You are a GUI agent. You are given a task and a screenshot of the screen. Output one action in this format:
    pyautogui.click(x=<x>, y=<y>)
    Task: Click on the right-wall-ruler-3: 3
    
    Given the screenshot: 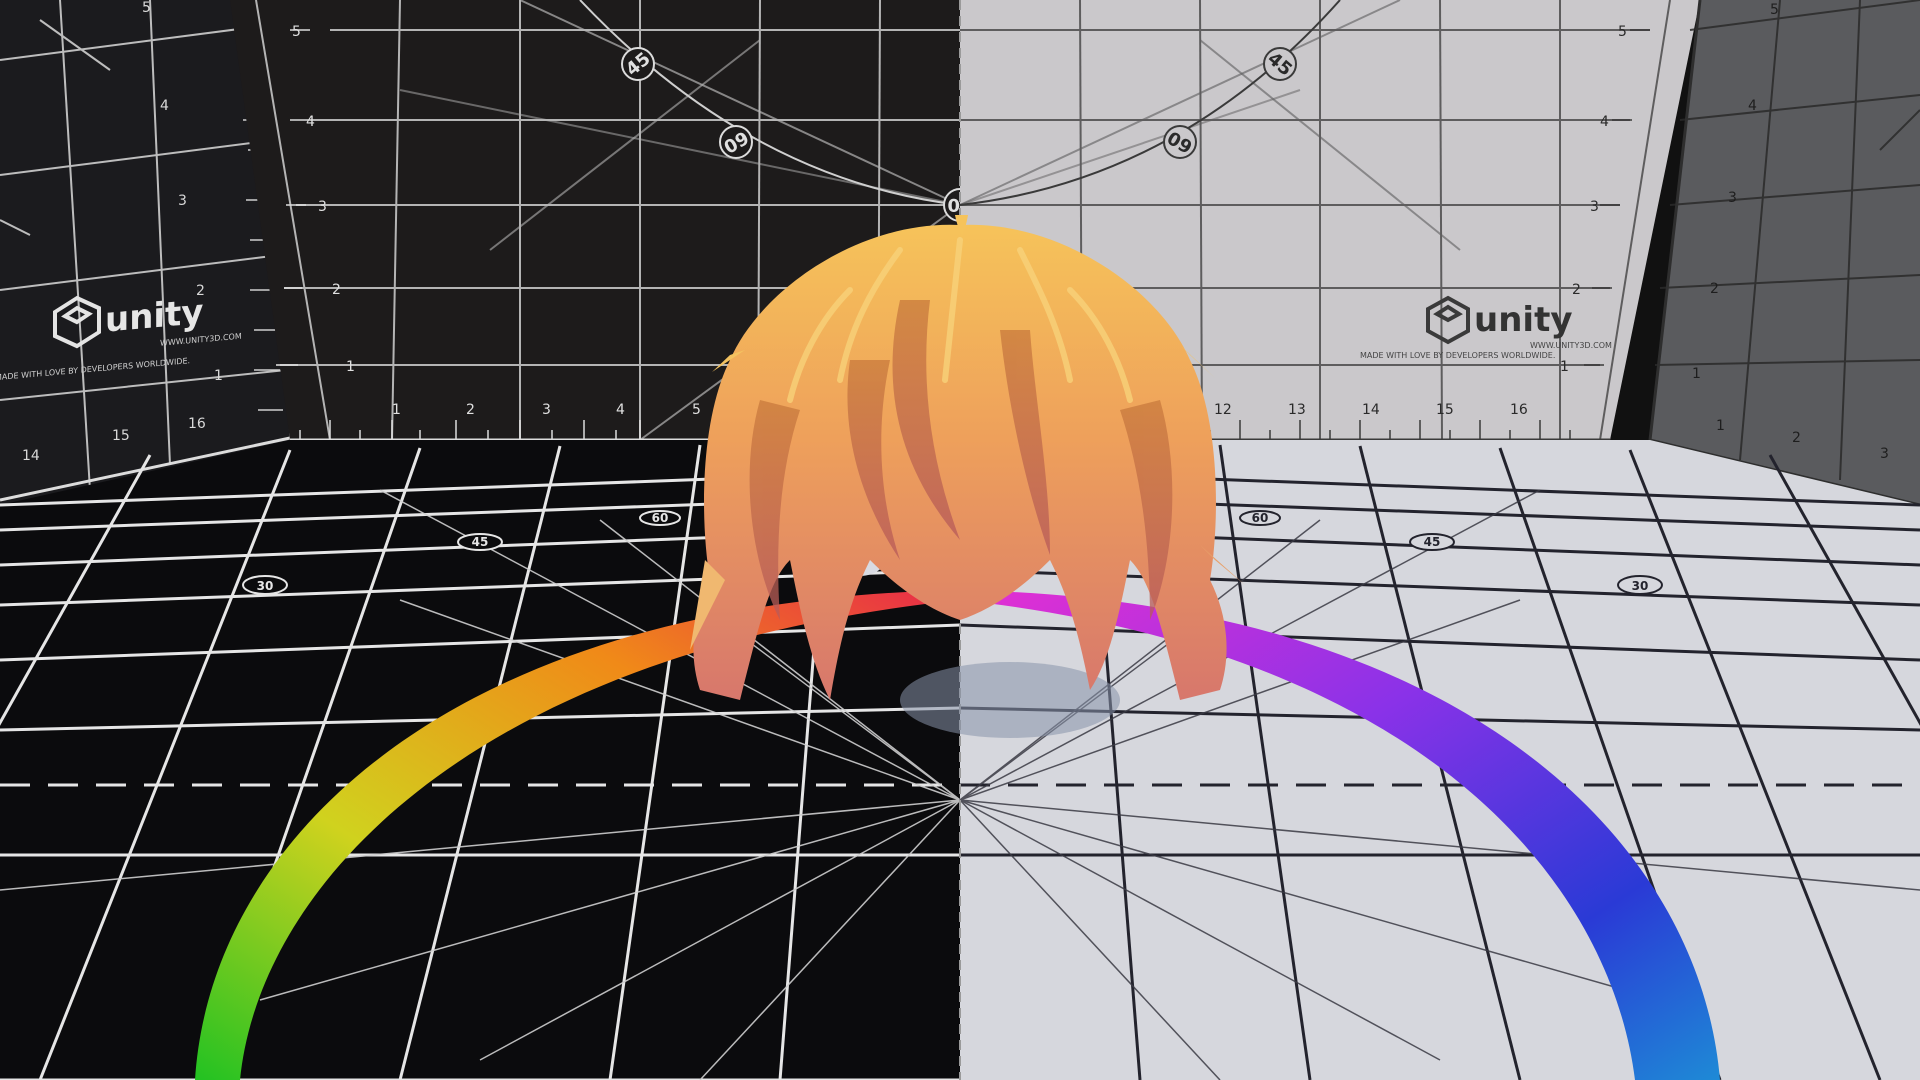 What is the action you would take?
    pyautogui.click(x=1732, y=198)
    